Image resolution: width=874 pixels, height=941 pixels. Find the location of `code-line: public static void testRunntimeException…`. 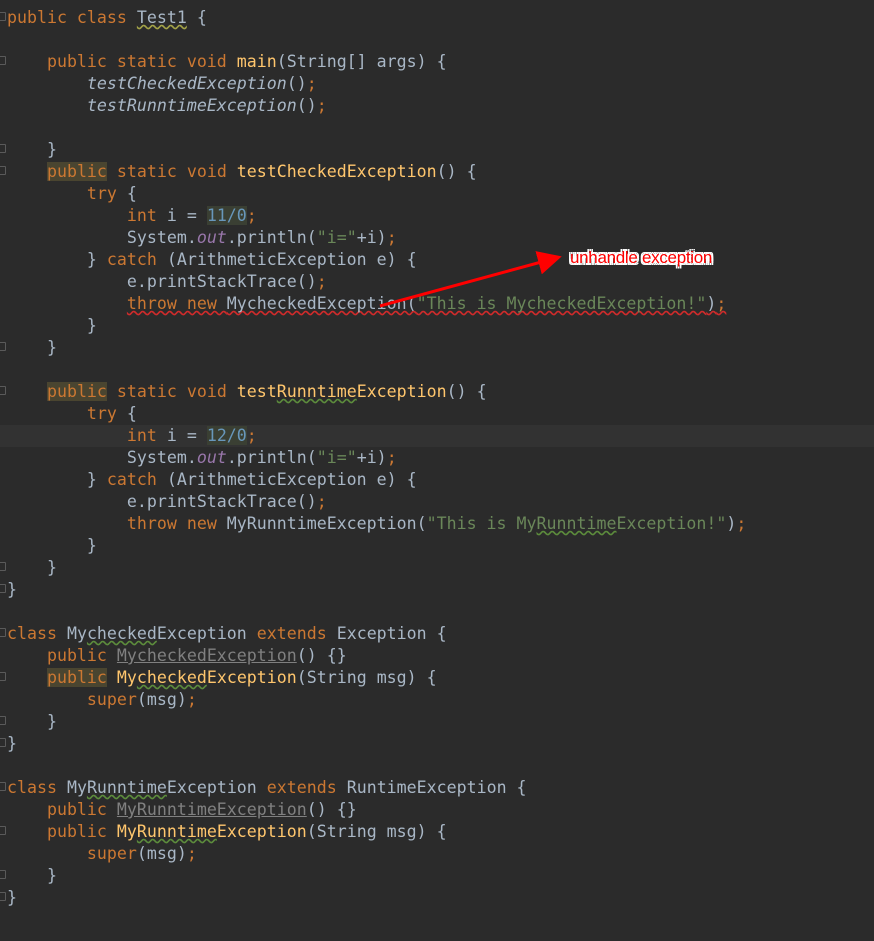

code-line: public static void testRunntimeException… is located at coordinates (437, 392).